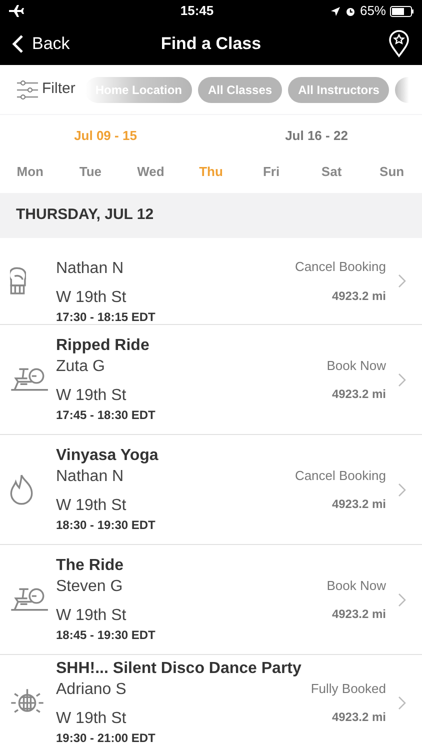 The image size is (422, 750). Describe the element at coordinates (211, 702) in the screenshot. I see `class-row: SHH!... Silent Disco Dance Party Adriano S W 19th St 19:30 - 21:00 EDT Fully Booked 4923.2 mi` at that location.